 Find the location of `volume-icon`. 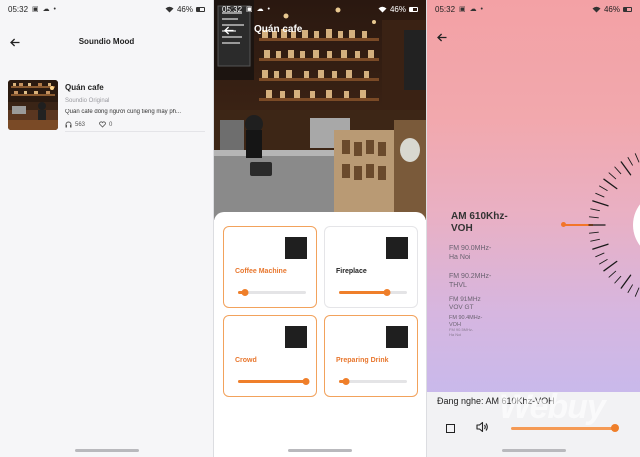

volume-icon is located at coordinates (482, 427).